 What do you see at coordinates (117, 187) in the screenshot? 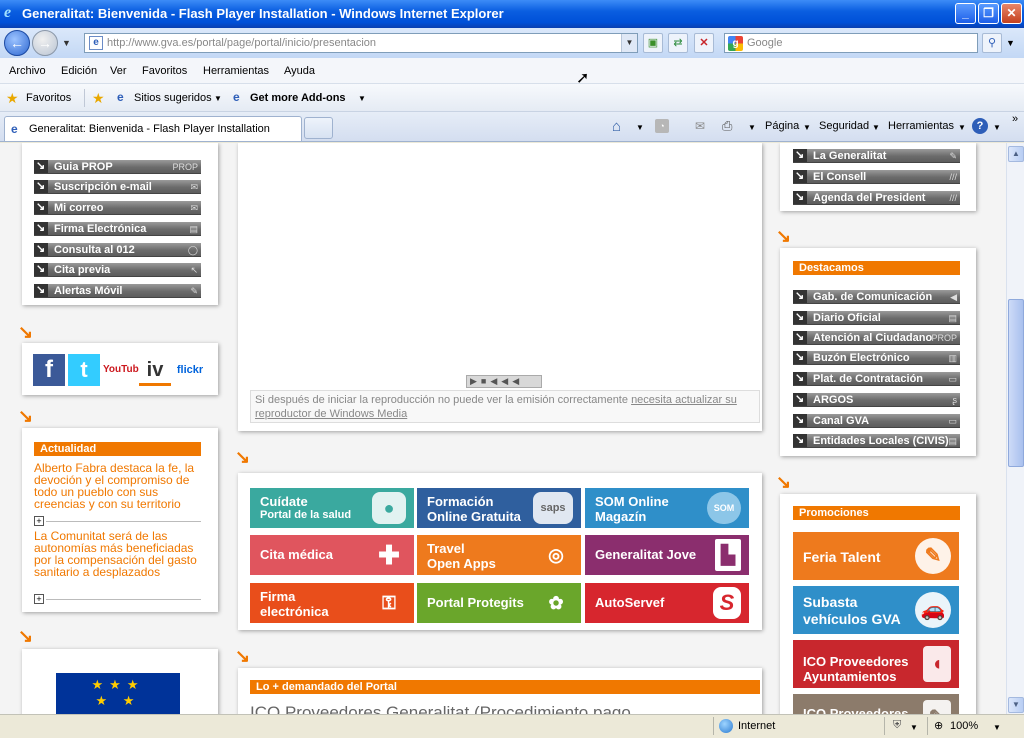
I see `link-suscripcion: ↘ Suscripción e-mail ✉` at bounding box center [117, 187].